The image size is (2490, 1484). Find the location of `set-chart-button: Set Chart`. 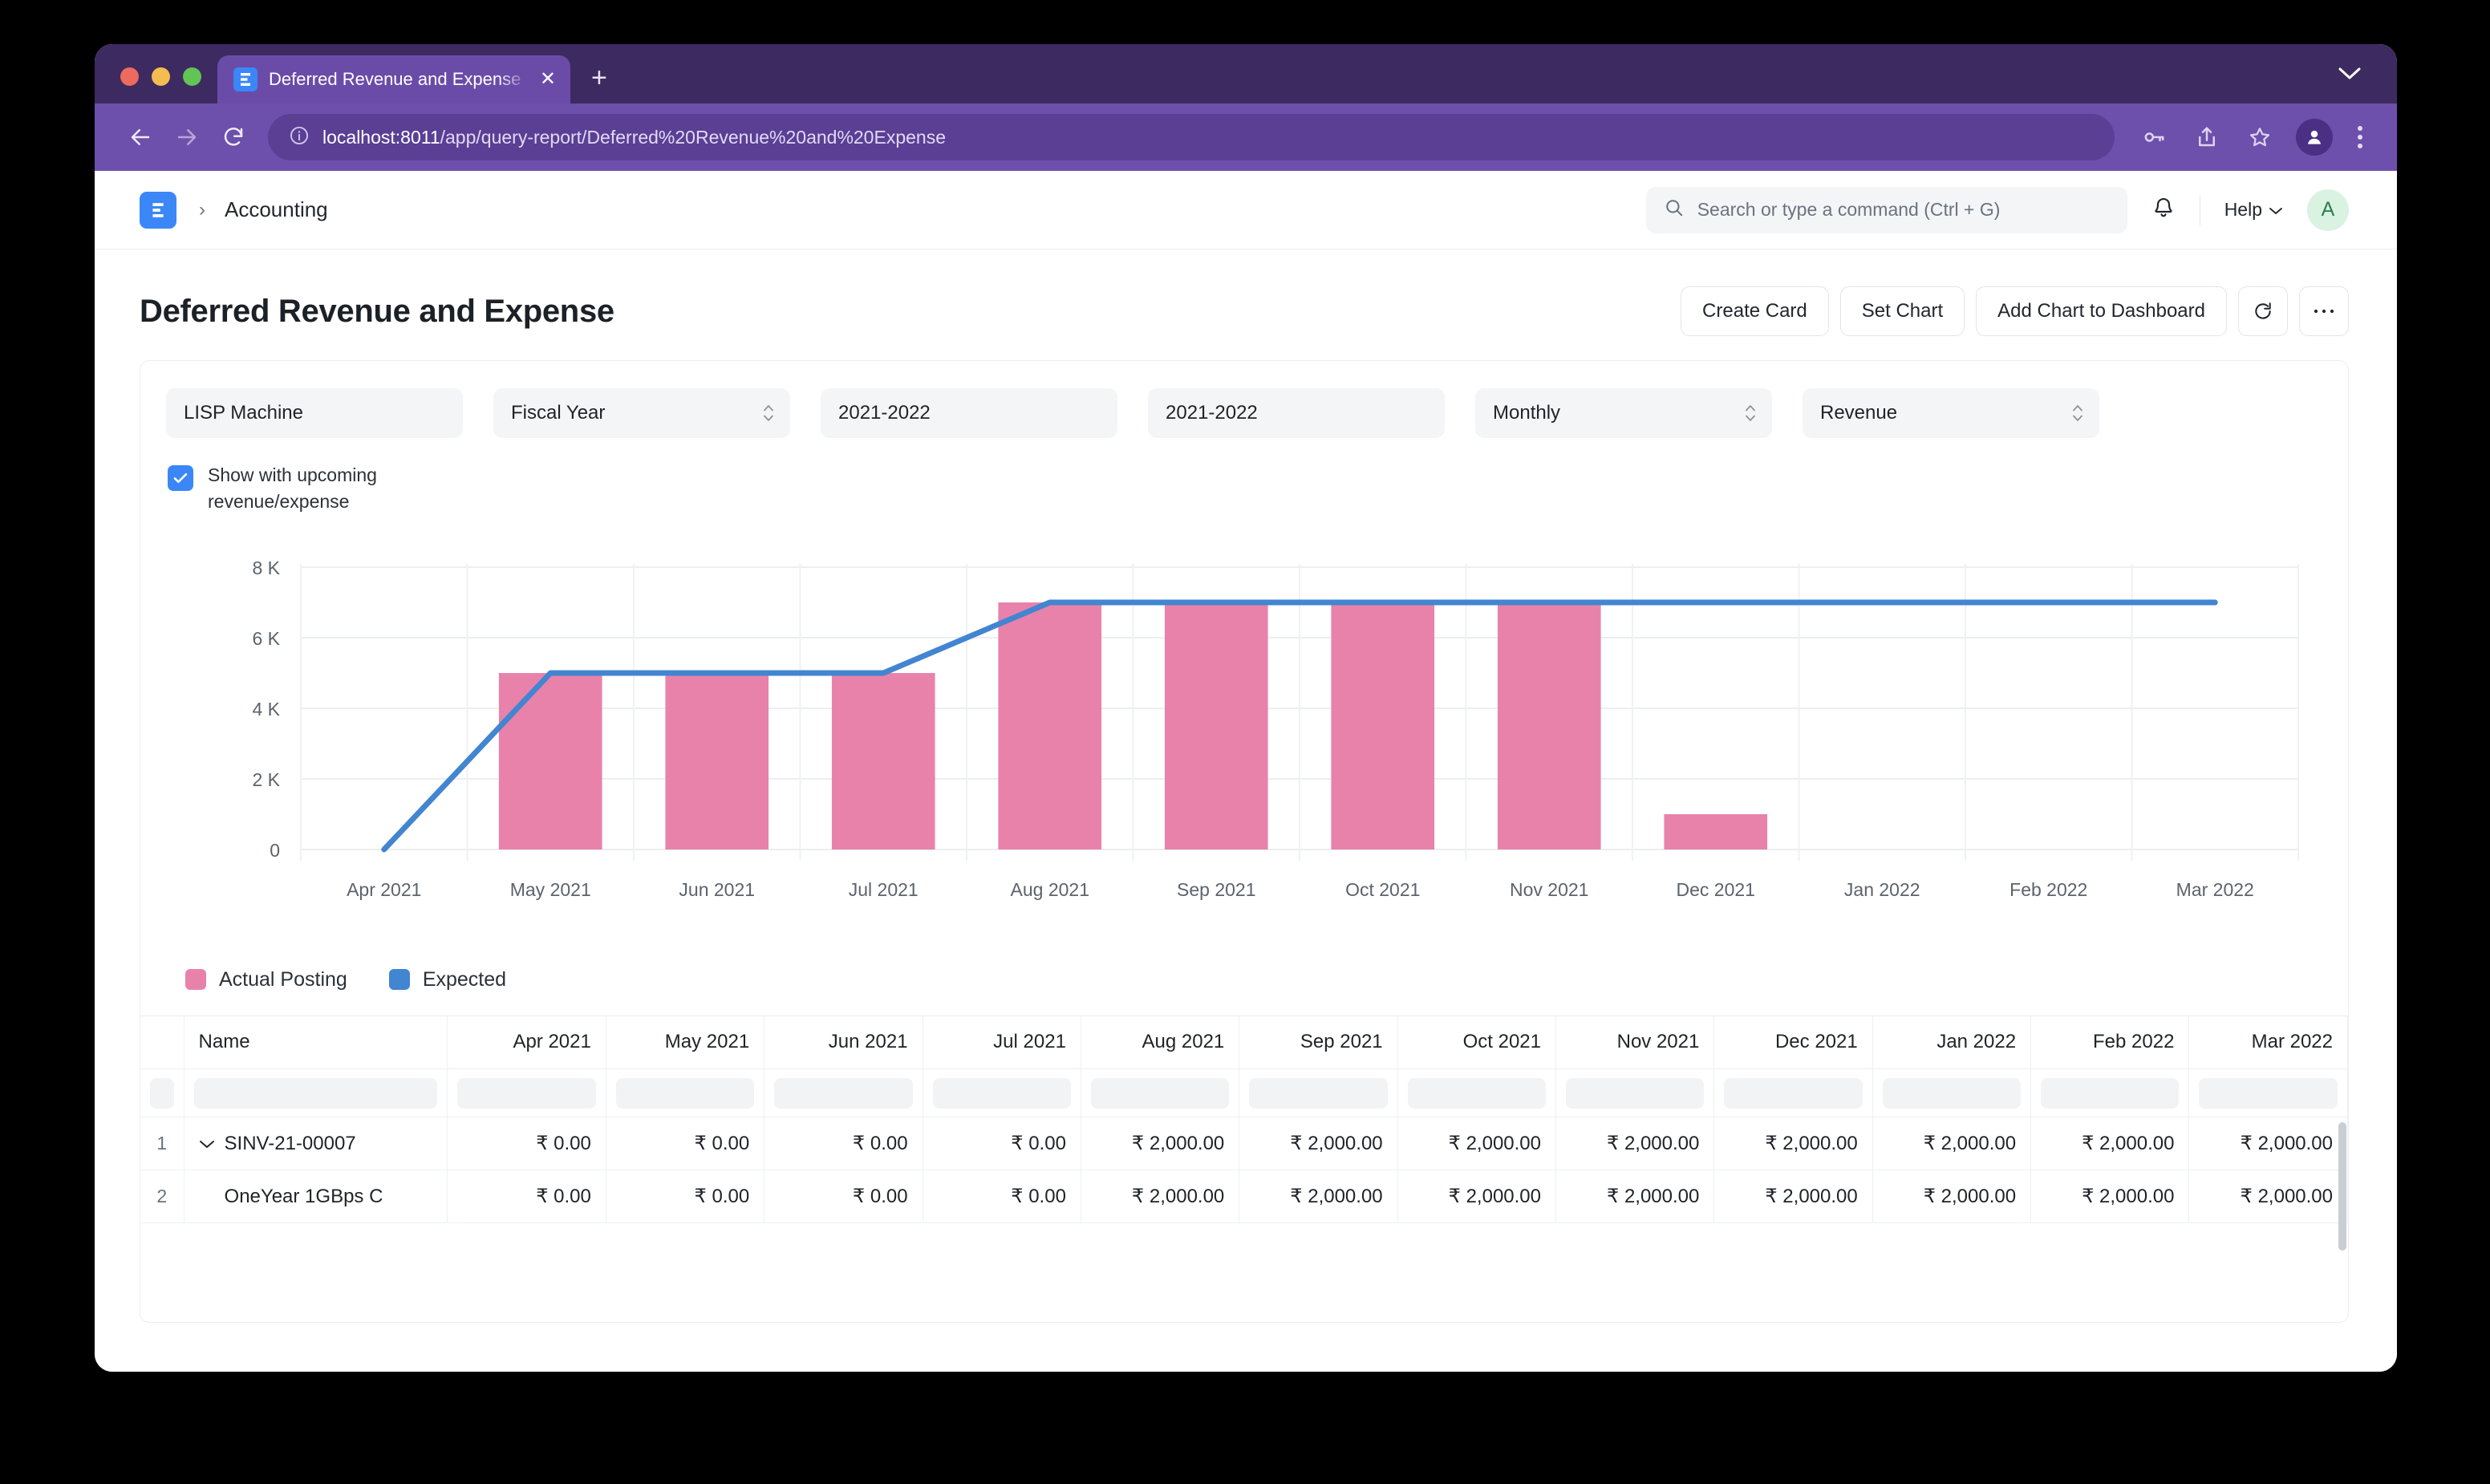

set-chart-button: Set Chart is located at coordinates (1902, 311).